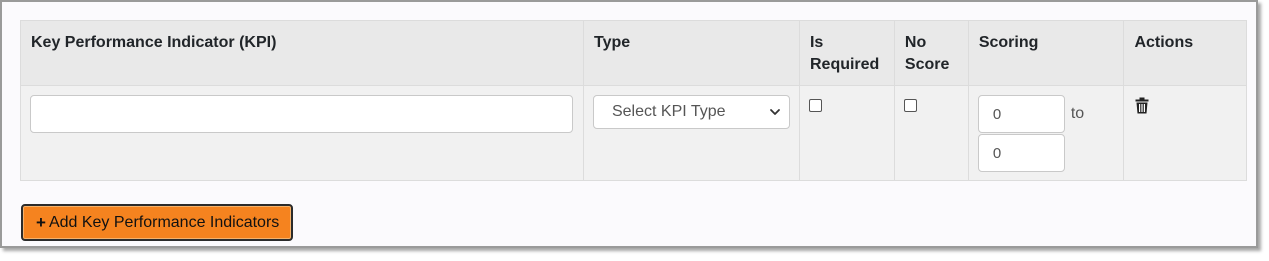 The image size is (1269, 261). Describe the element at coordinates (691, 133) in the screenshot. I see `type-cell: Select KPI Type` at that location.